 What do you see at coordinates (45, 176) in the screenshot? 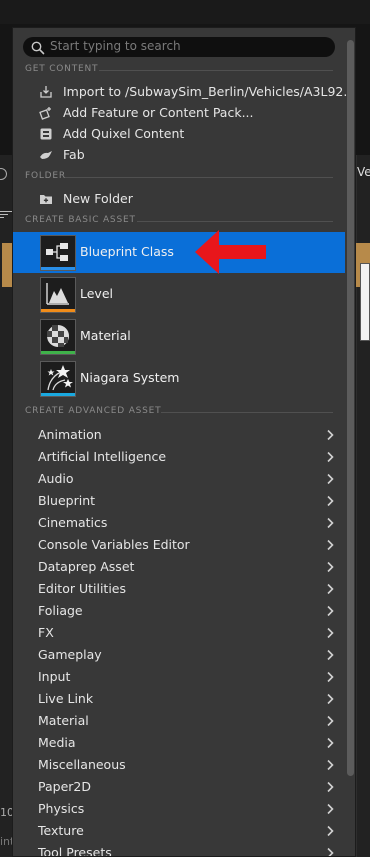
I see `section-label: FOLDER` at bounding box center [45, 176].